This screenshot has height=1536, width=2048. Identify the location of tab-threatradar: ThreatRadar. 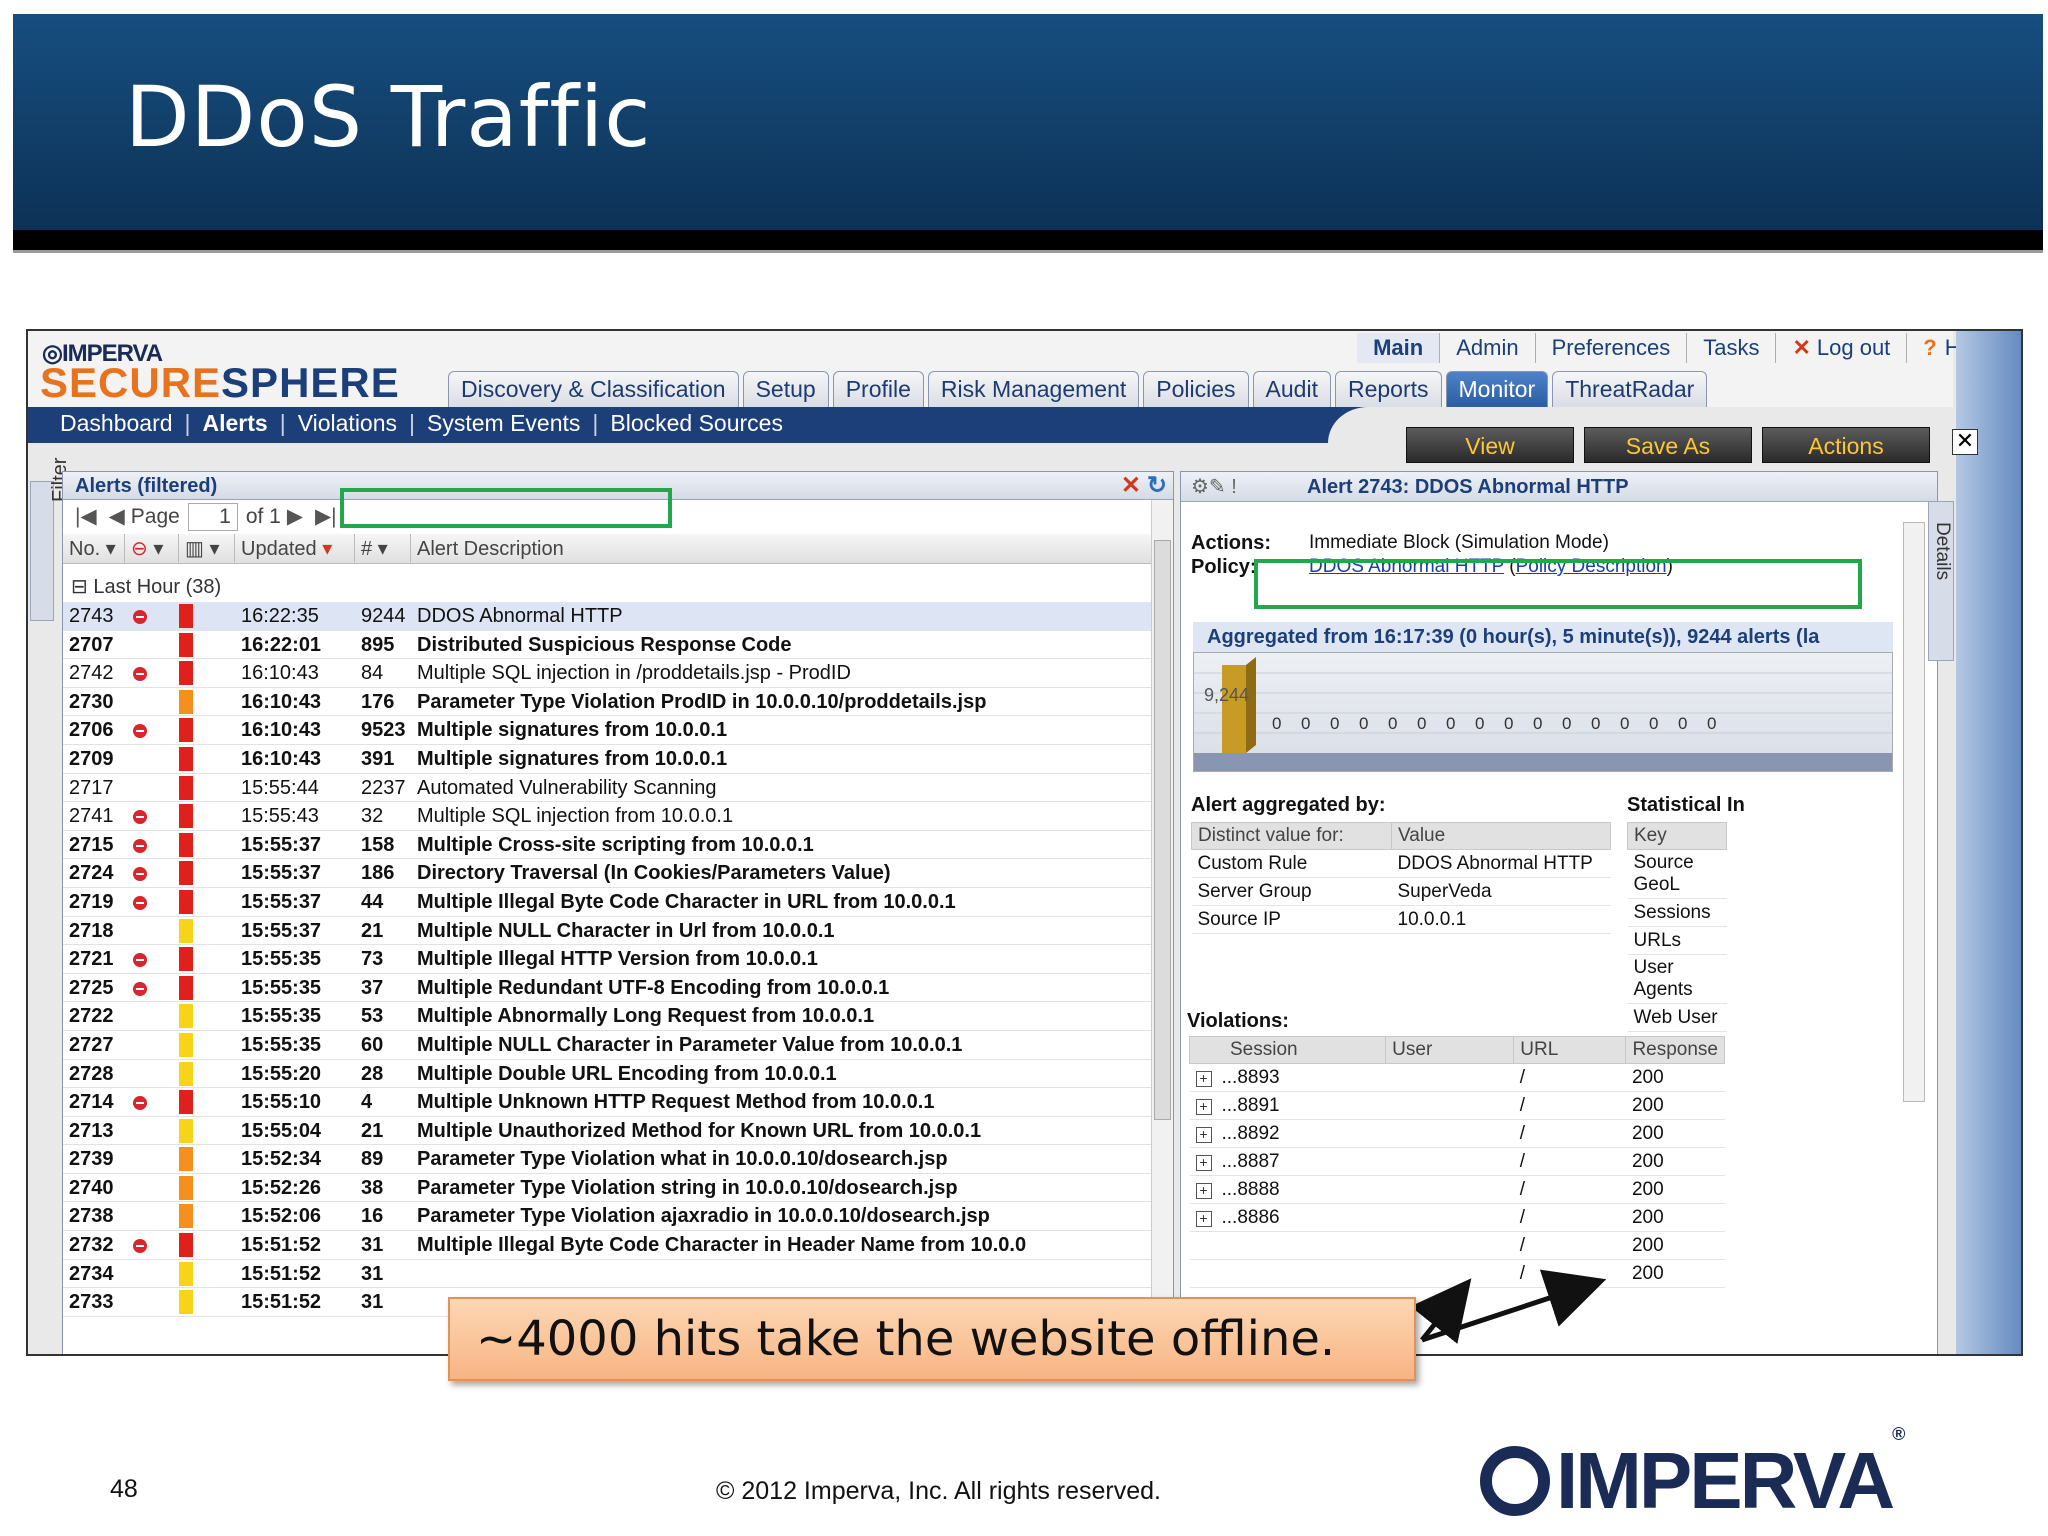
(1630, 389).